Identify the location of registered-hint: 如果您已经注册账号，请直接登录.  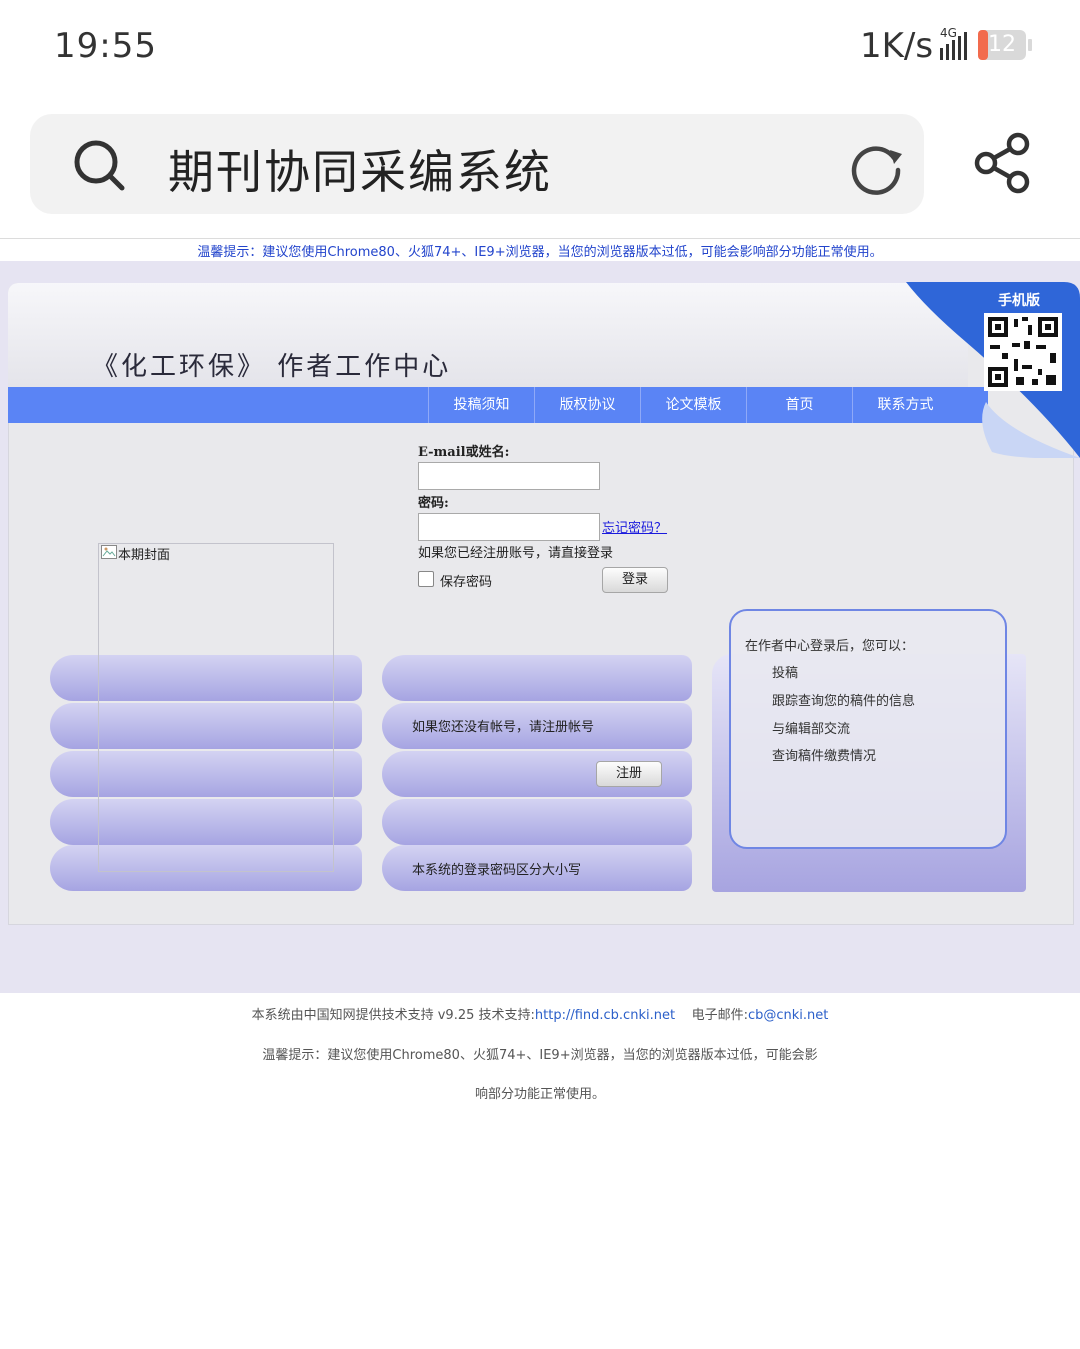
(516, 553).